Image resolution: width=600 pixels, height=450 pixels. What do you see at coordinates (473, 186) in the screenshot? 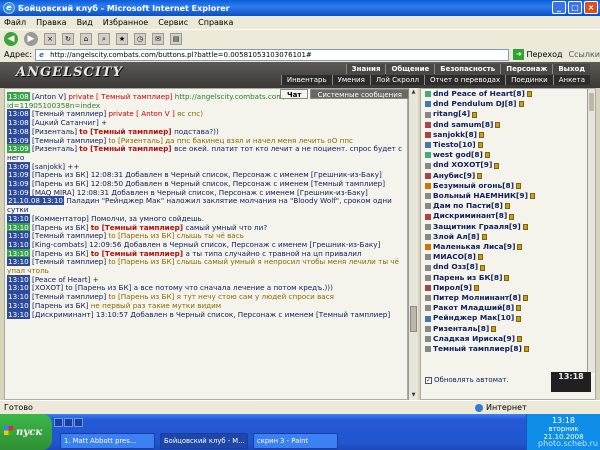
I see `user-name: Безумный огонь[8]` at bounding box center [473, 186].